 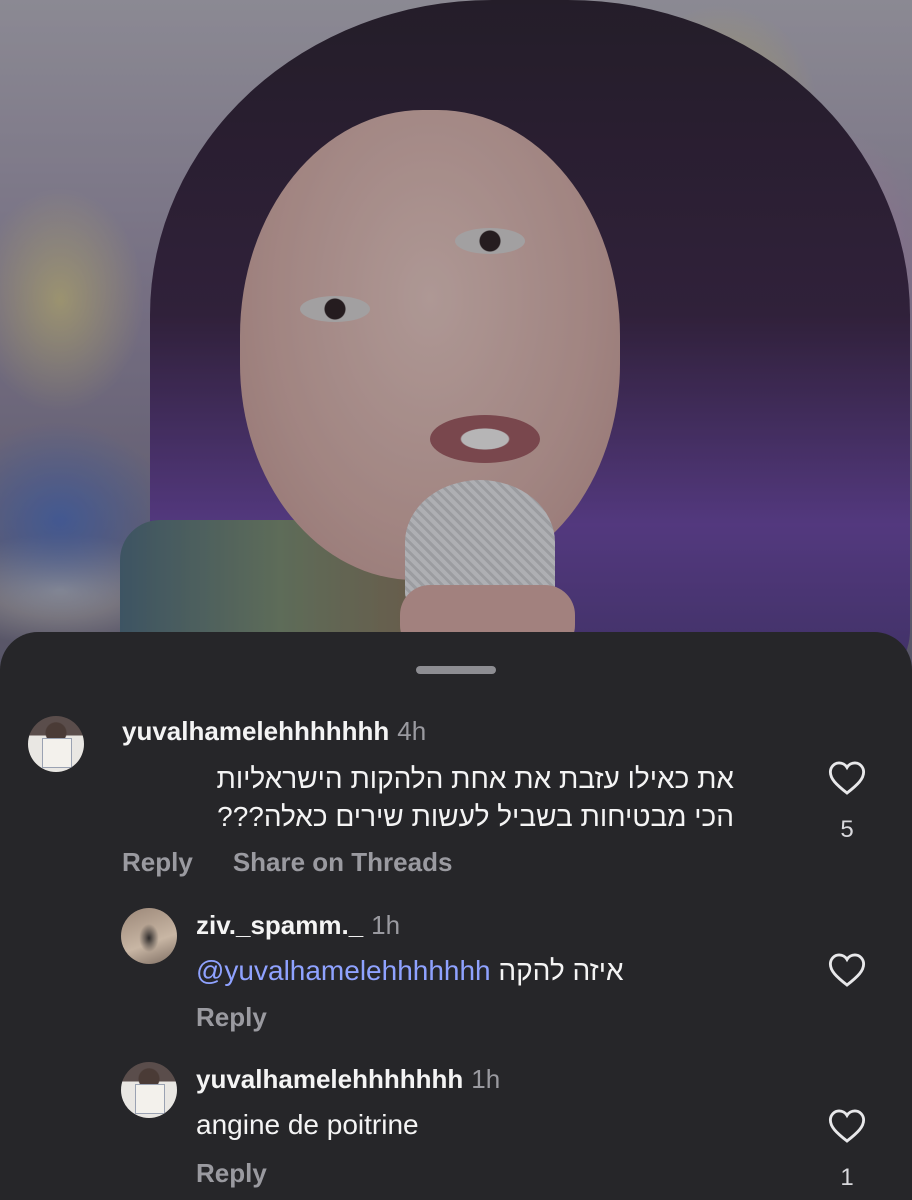 I want to click on comment-actions: Reply Share on Threads, so click(x=307, y=862).